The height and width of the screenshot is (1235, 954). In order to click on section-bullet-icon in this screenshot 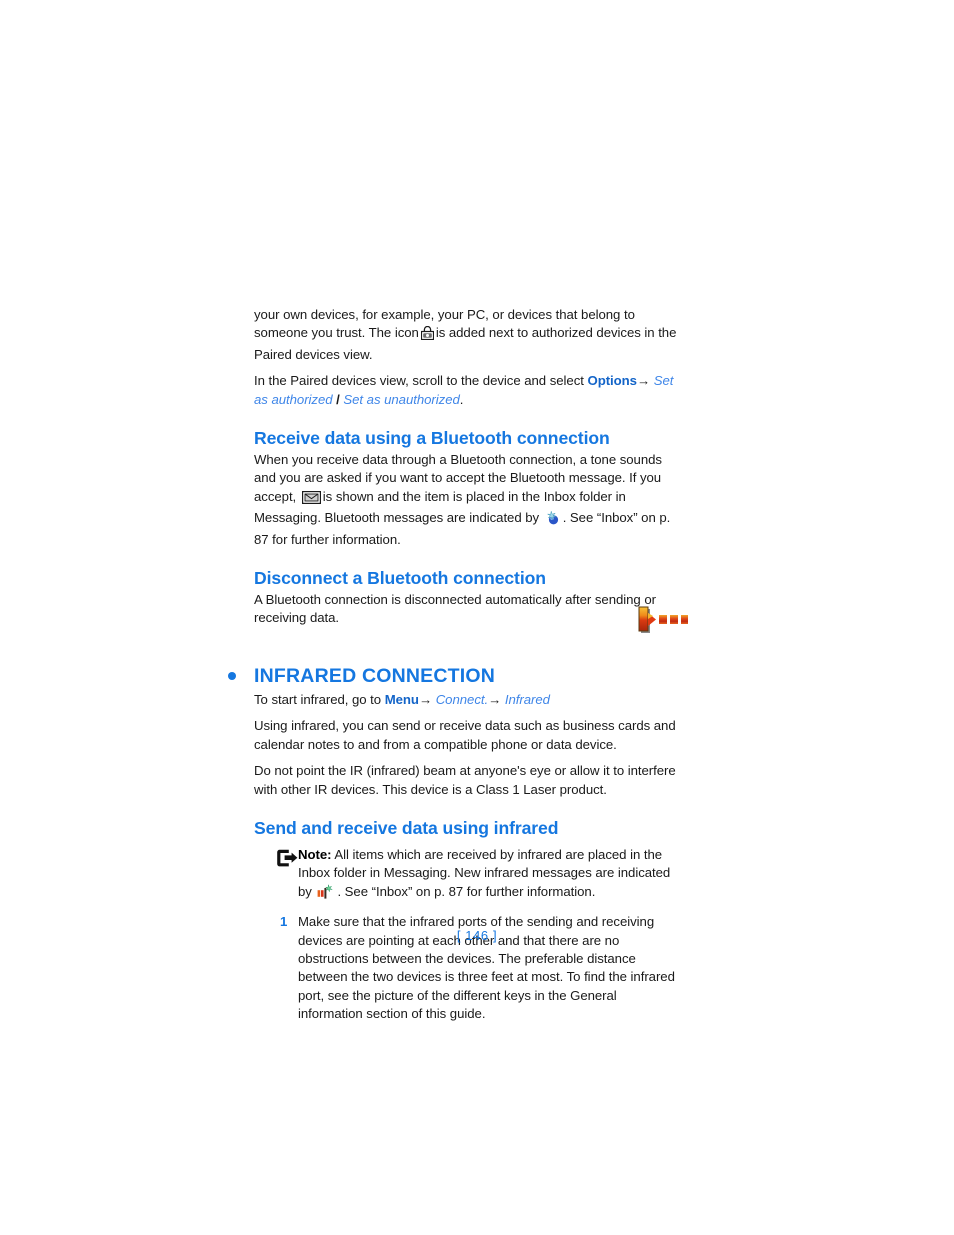, I will do `click(232, 676)`.